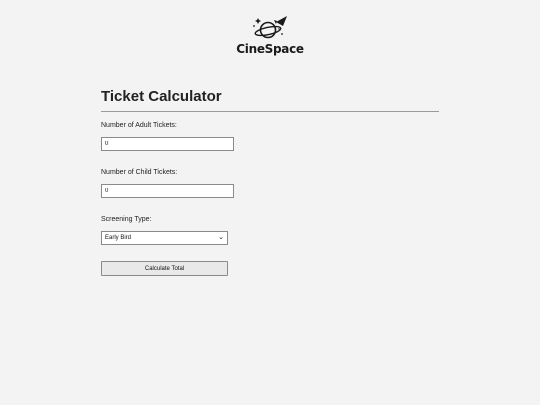  Describe the element at coordinates (139, 125) in the screenshot. I see `adult-tickets-label: Number of Adult Tickets:` at that location.